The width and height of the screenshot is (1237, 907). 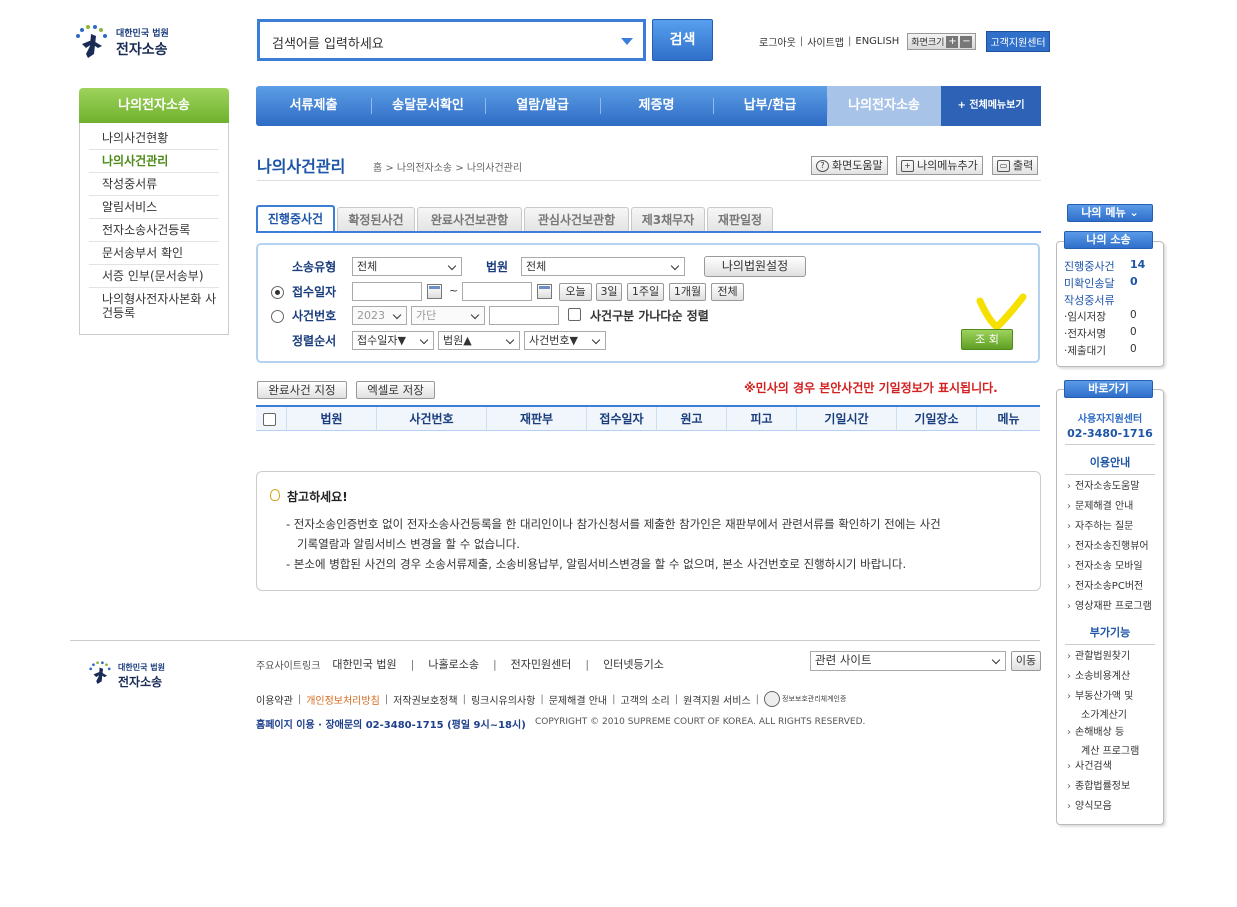 I want to click on link-help: 전자소송도움말, so click(x=1103, y=486).